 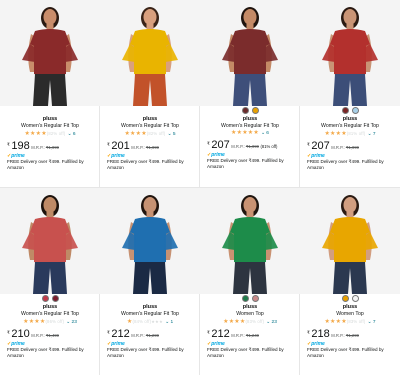 I want to click on product-rating: ★★★★(83% off) ⌄ 7, so click(x=350, y=322).